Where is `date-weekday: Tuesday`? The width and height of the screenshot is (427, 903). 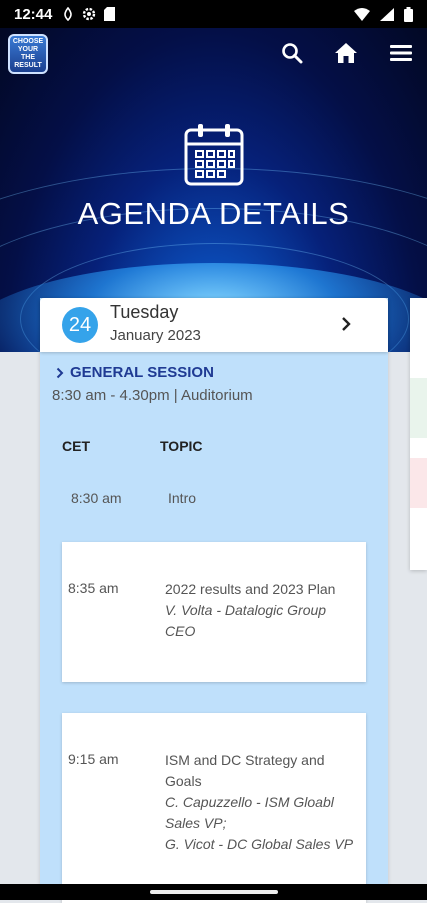
date-weekday: Tuesday is located at coordinates (144, 312).